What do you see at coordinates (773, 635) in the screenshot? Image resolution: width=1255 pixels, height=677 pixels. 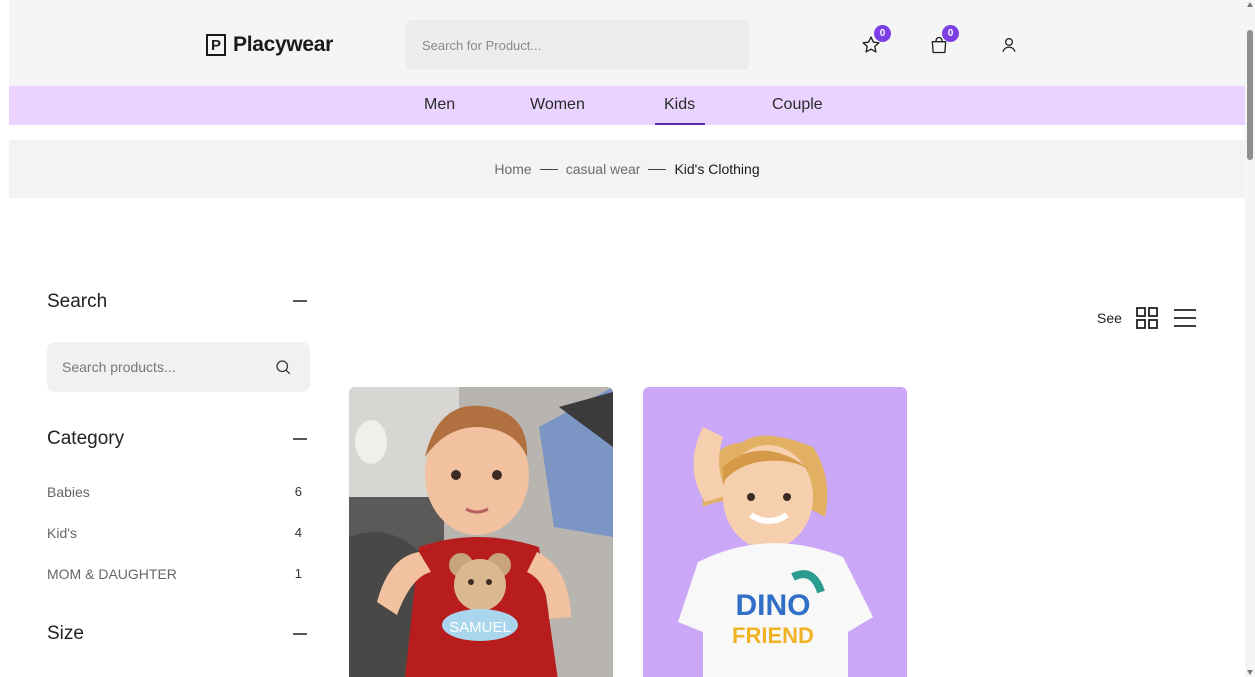 I see `print-text-line2: FRIEND` at bounding box center [773, 635].